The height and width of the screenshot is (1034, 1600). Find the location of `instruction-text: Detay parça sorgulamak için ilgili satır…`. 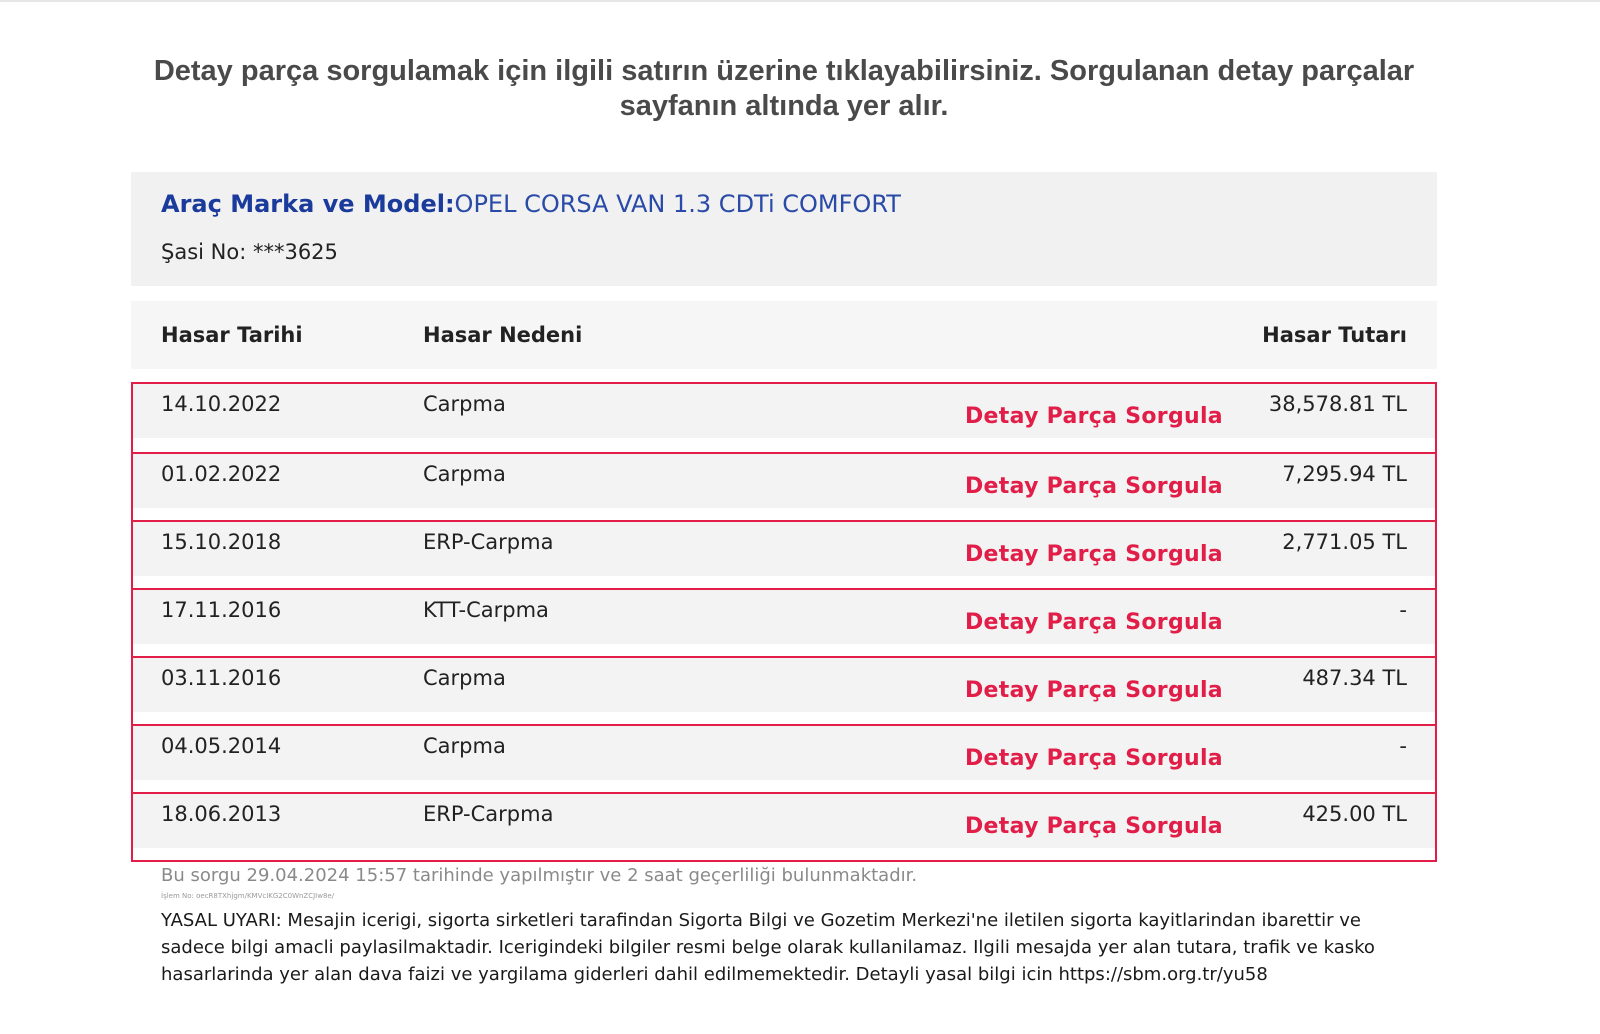

instruction-text: Detay parça sorgulamak için ilgili satır… is located at coordinates (784, 88).